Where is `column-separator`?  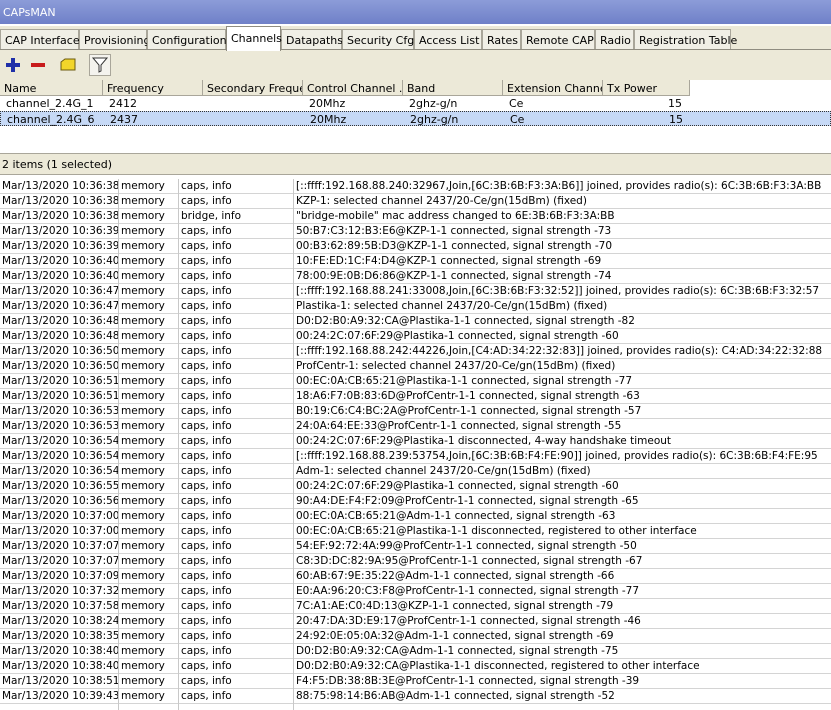 column-separator is located at coordinates (293, 444).